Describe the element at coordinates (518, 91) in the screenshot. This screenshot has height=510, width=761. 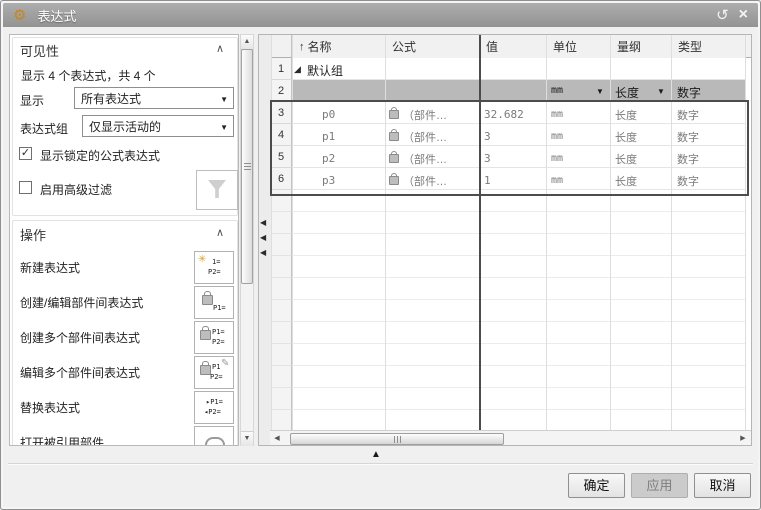
I see `filter-row: mm ▼ 长度 ▼ 数字` at that location.